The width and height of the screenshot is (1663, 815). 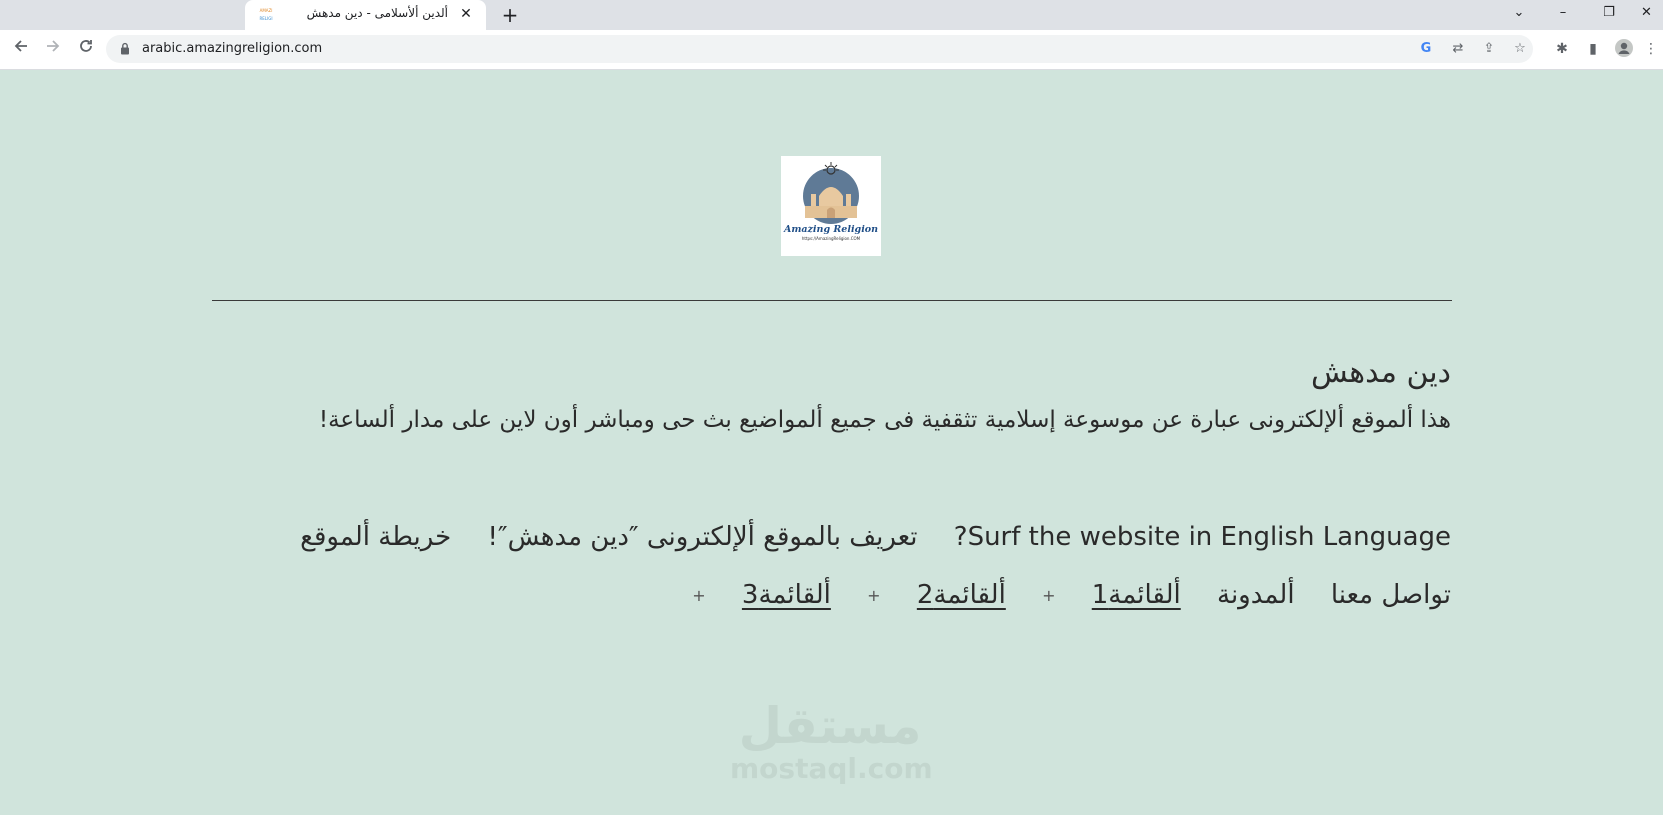 I want to click on reload-icon, so click(x=86, y=46).